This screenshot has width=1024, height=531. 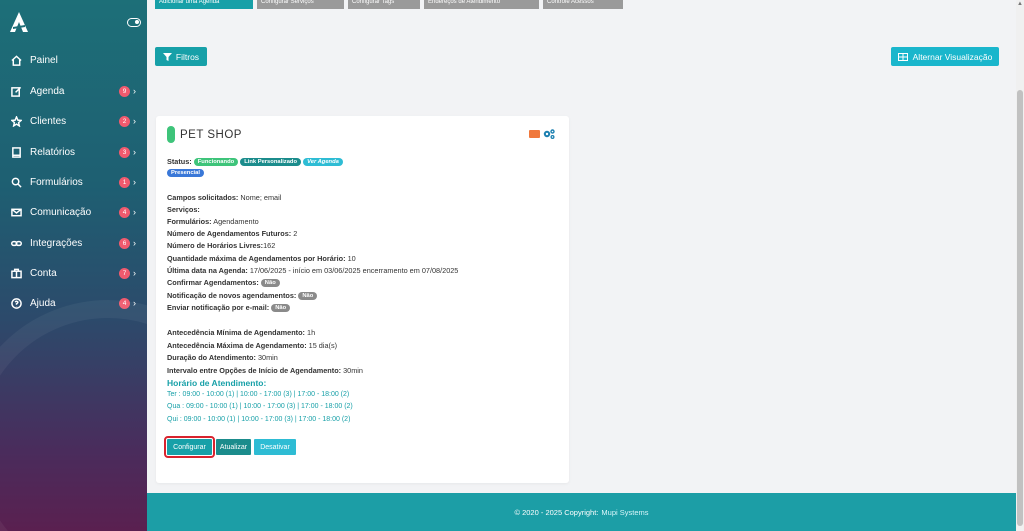 What do you see at coordinates (189, 447) in the screenshot?
I see `configurar-button: Configurar` at bounding box center [189, 447].